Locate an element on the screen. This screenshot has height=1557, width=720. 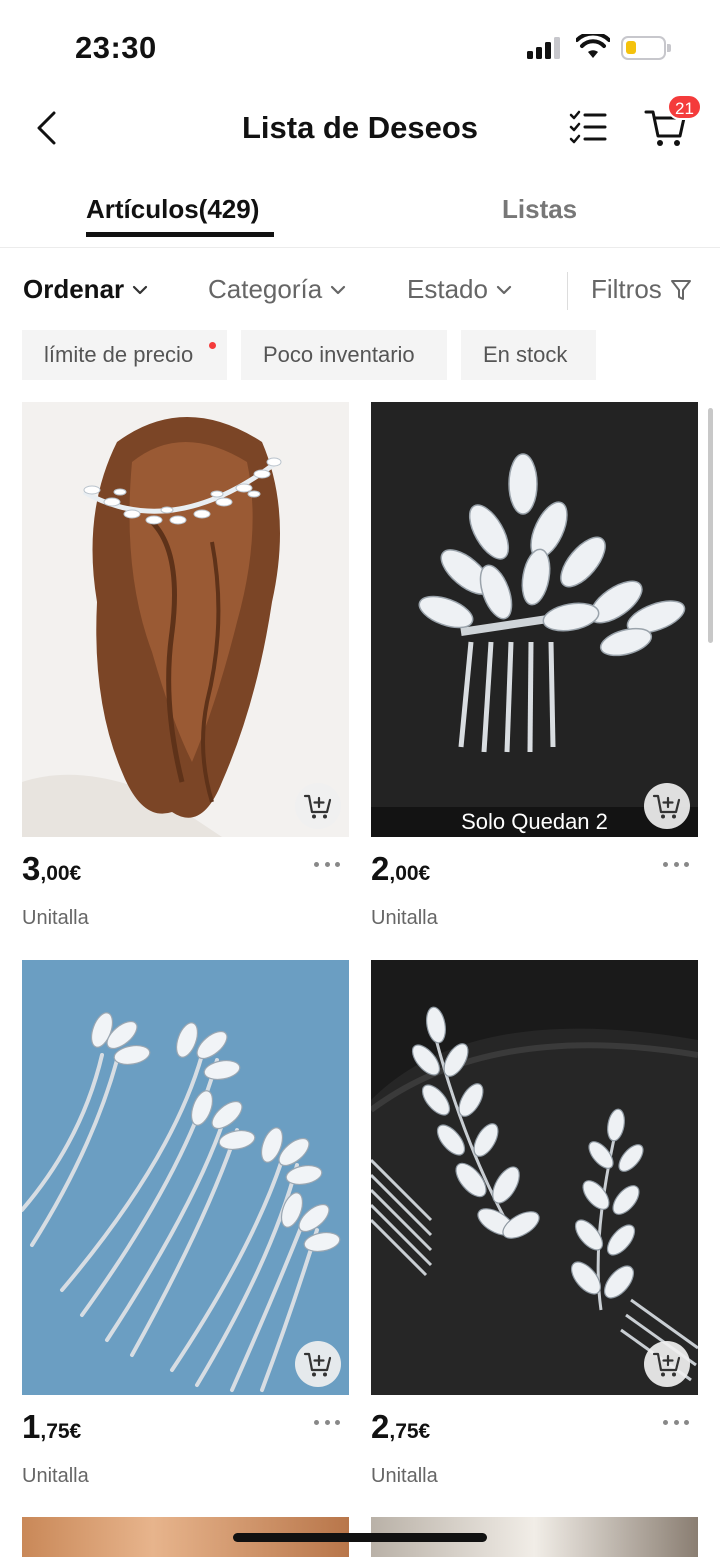
product-price: 2,00€ is located at coordinates (401, 868).